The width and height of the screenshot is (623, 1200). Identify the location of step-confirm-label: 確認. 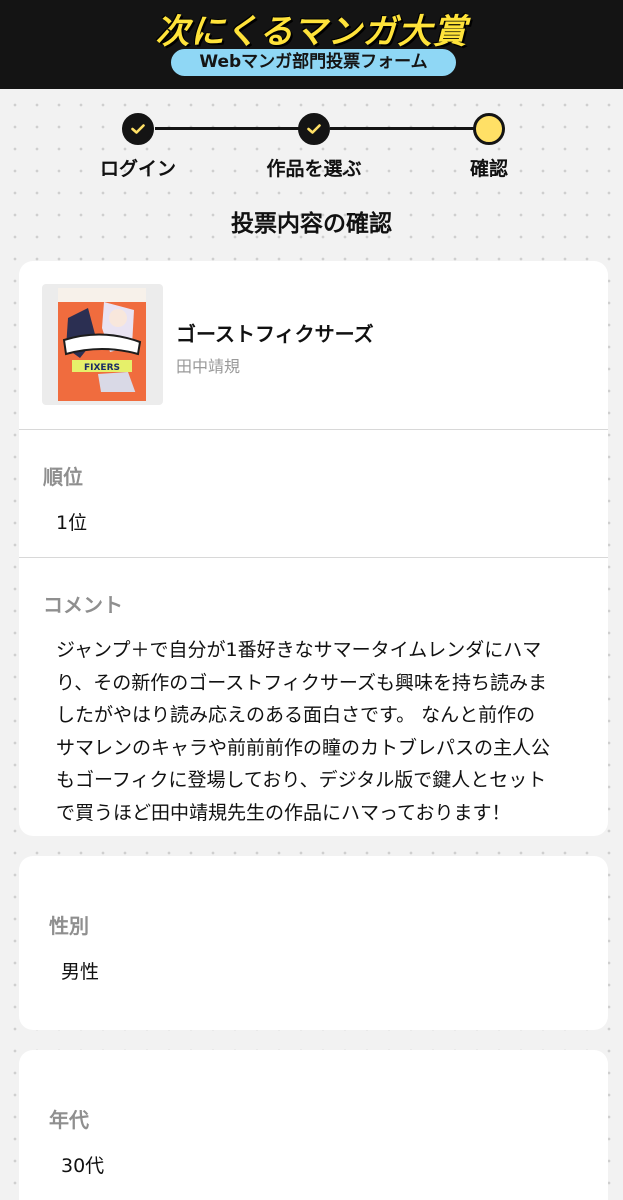
(488, 169).